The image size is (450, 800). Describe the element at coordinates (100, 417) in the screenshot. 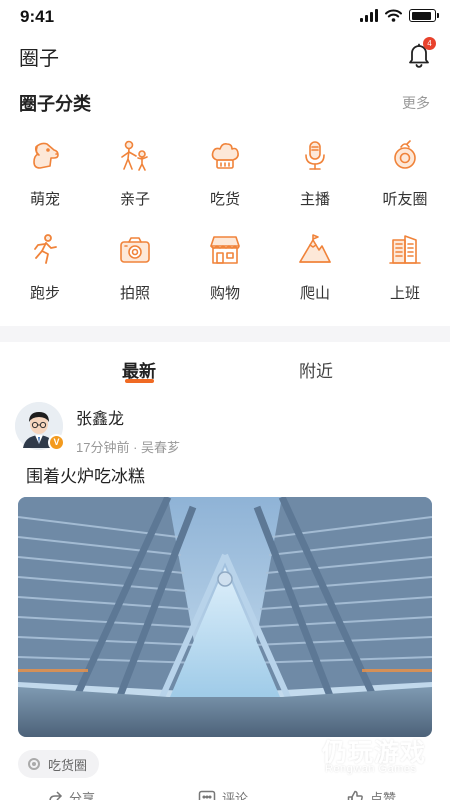

I see `post-author-name: 张鑫龙` at that location.